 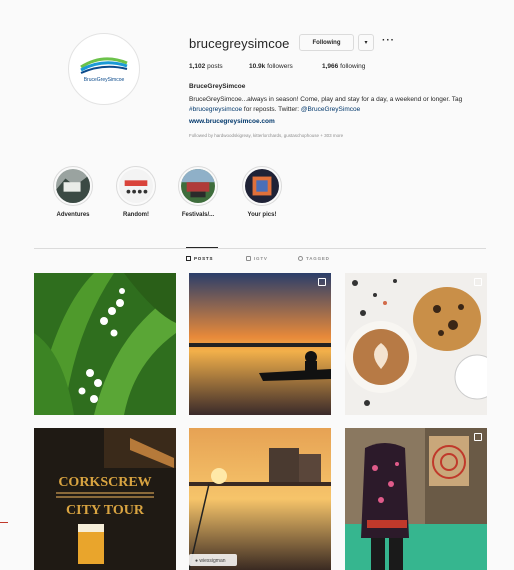 I want to click on tab-igtv: IGTV, so click(x=257, y=258).